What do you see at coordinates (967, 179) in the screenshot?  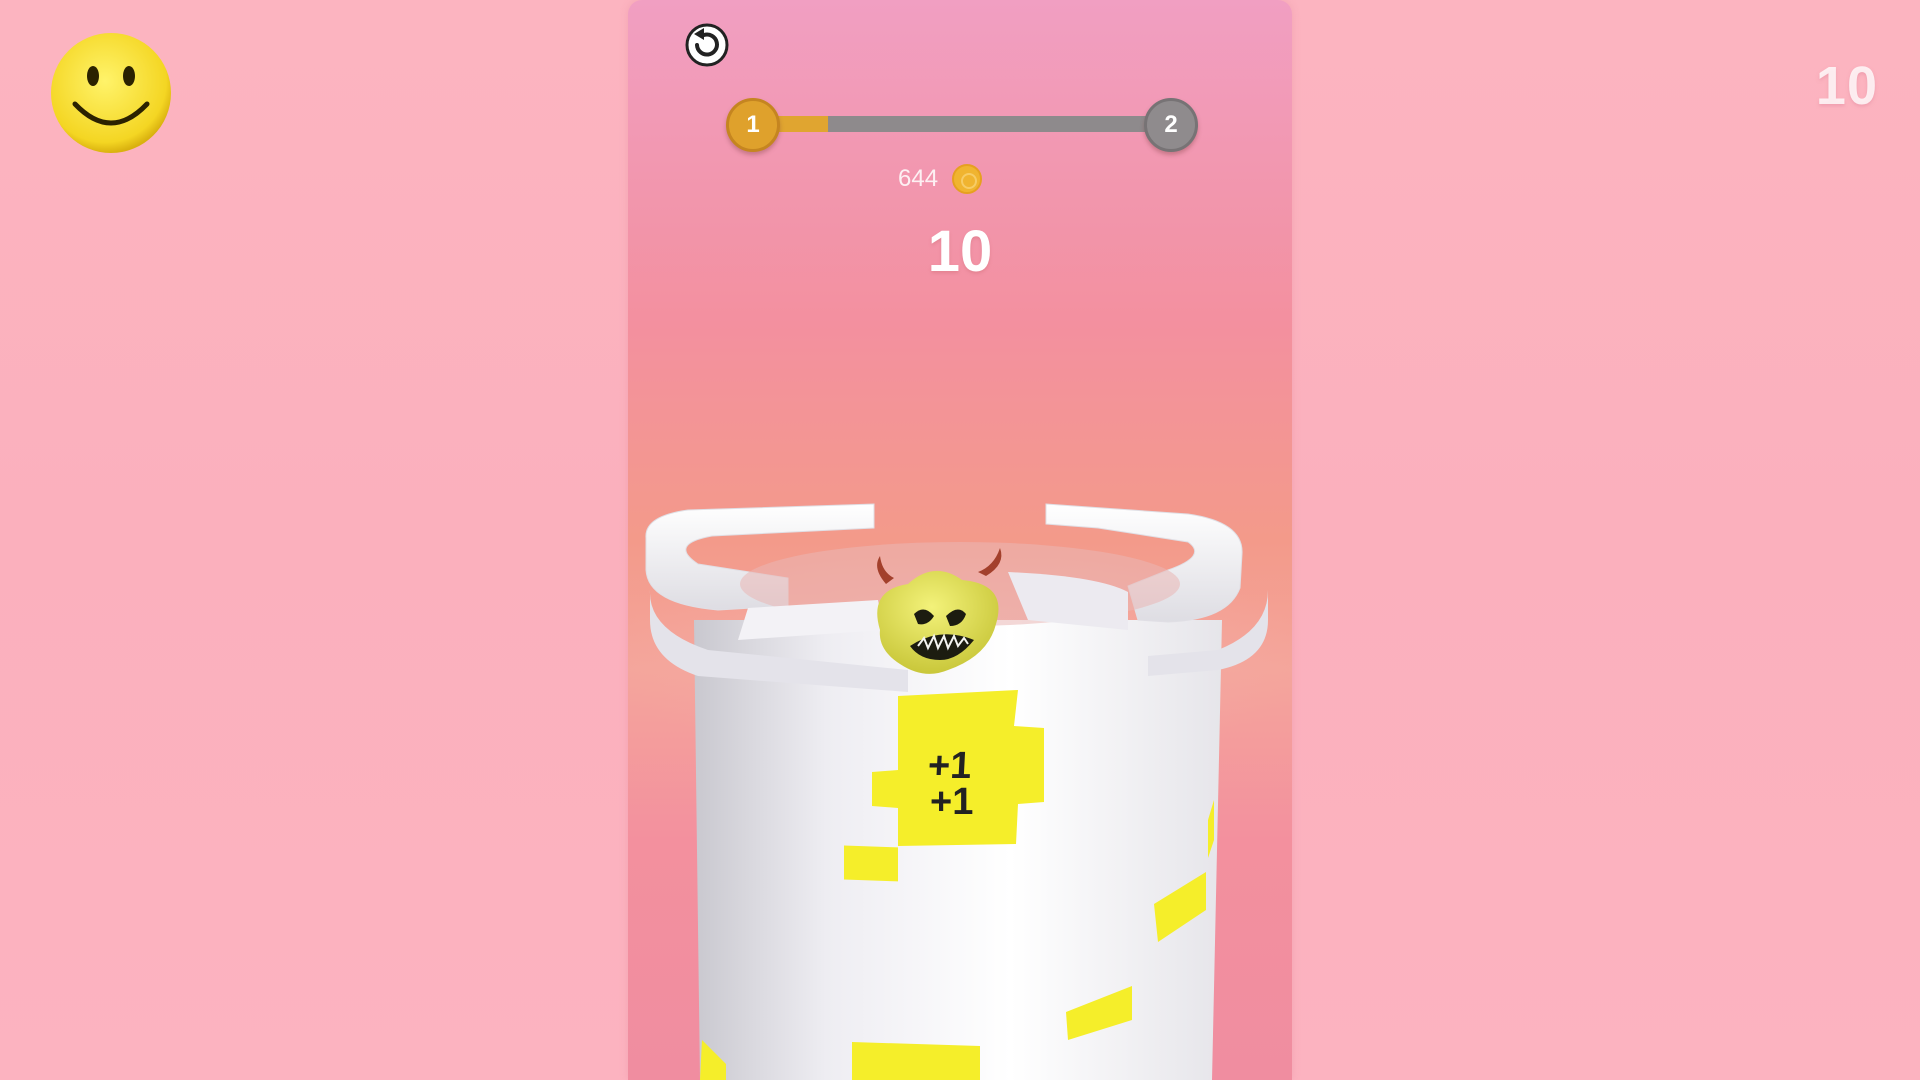 I see `coin-icon` at bounding box center [967, 179].